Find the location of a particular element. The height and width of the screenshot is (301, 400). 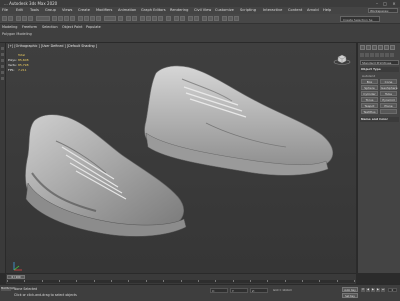

display-lights-icon is located at coordinates (2, 72).